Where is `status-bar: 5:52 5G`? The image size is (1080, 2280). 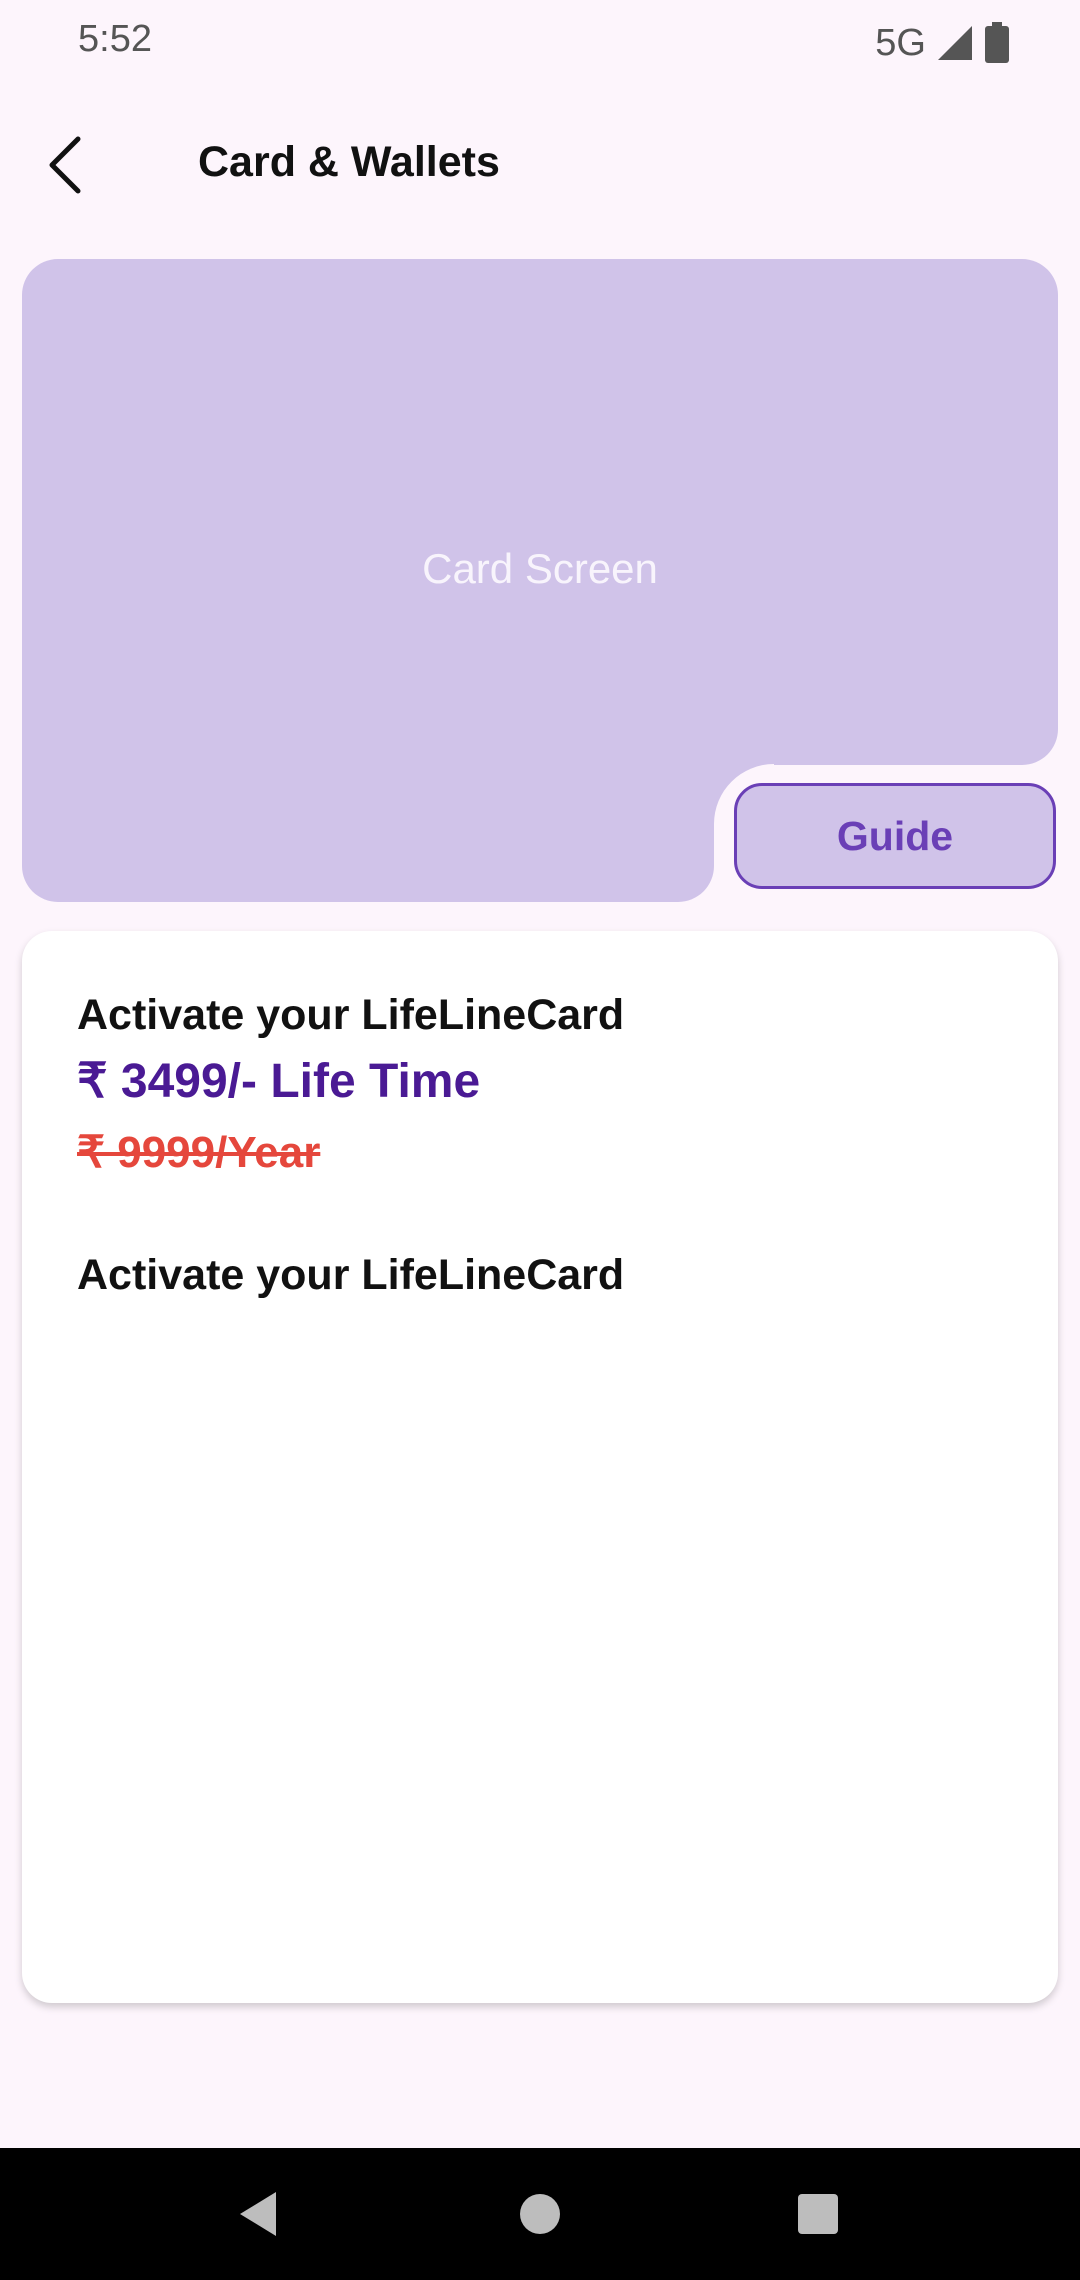
status-bar: 5:52 5G is located at coordinates (540, 45).